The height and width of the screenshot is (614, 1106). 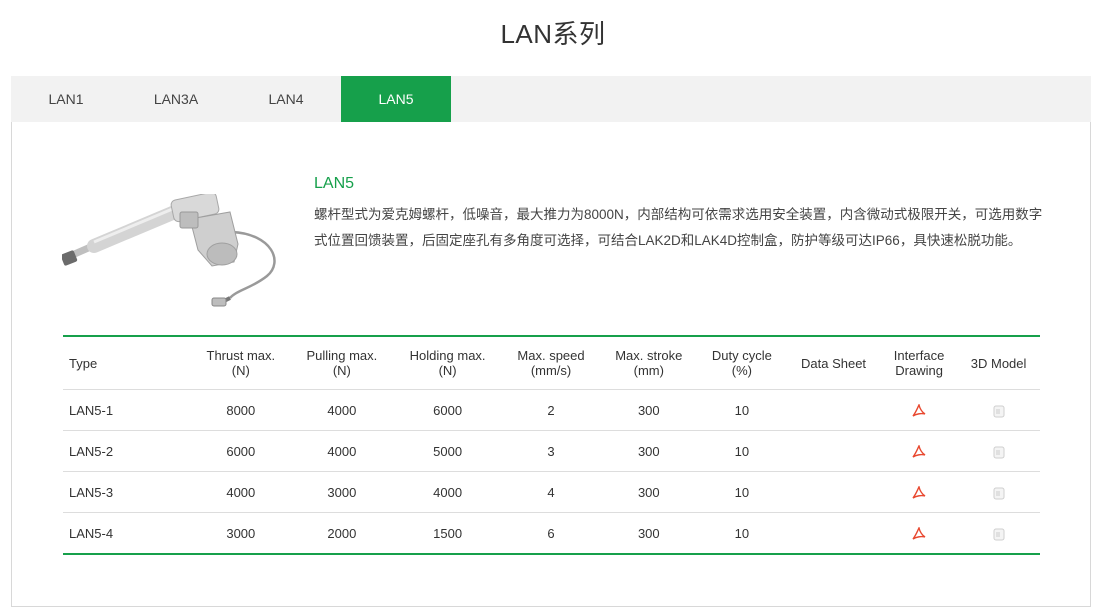 What do you see at coordinates (342, 363) in the screenshot?
I see `header-pulling: Pulling max. (N)` at bounding box center [342, 363].